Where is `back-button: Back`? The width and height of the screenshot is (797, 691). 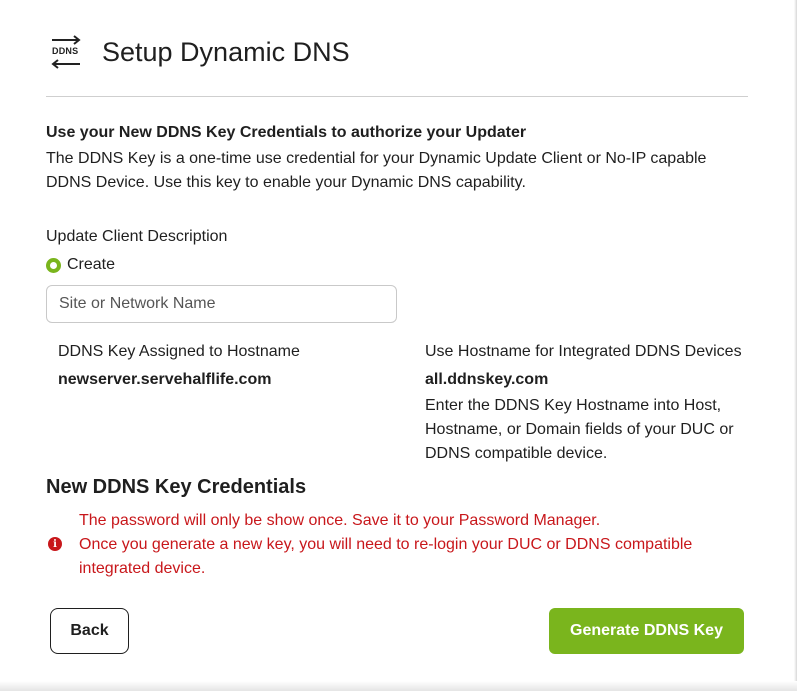
back-button: Back is located at coordinates (89, 631).